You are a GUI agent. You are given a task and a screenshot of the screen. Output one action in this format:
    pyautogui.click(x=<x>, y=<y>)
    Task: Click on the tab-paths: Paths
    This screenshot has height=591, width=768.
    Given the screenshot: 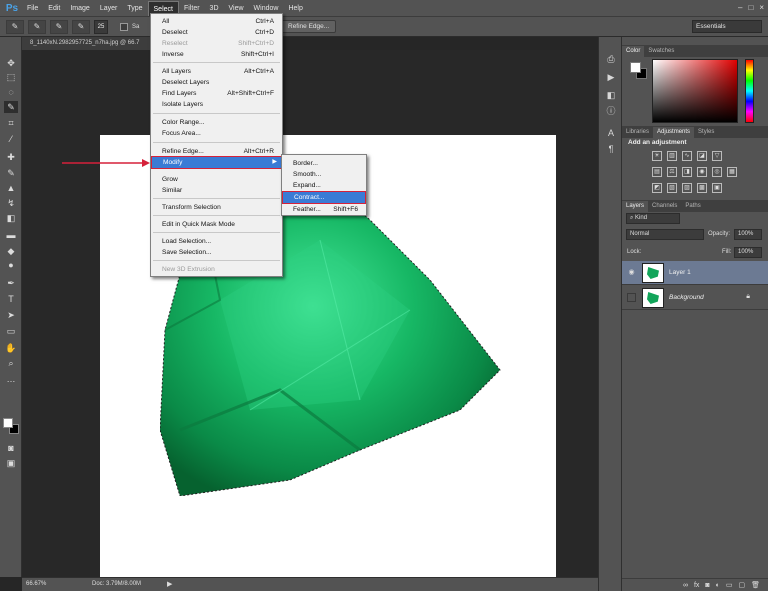 What is the action you would take?
    pyautogui.click(x=692, y=206)
    